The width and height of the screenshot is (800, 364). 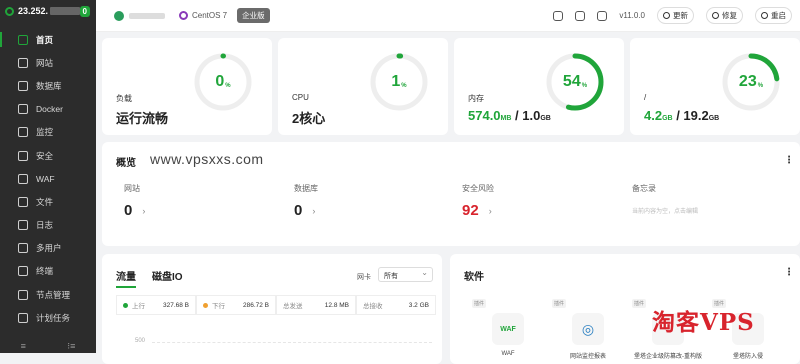 I want to click on users-icon, so click(x=23, y=248).